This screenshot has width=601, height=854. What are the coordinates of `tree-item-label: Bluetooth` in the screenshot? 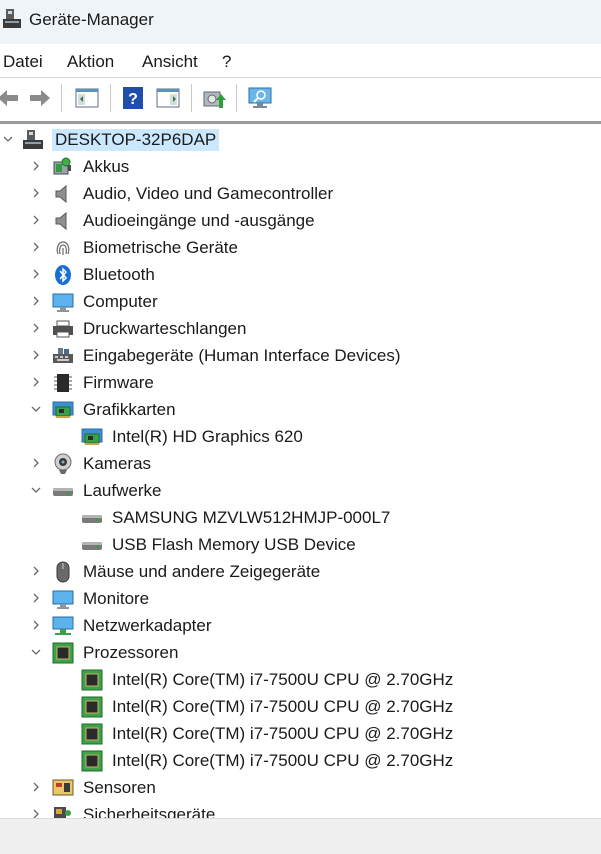 It's located at (119, 274).